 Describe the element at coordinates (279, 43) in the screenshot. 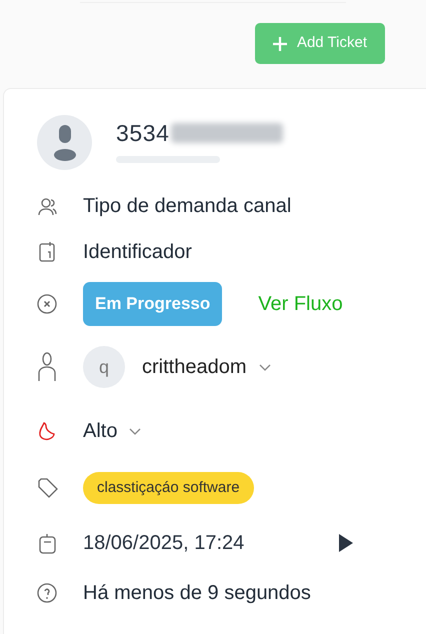

I see `plus-icon` at that location.